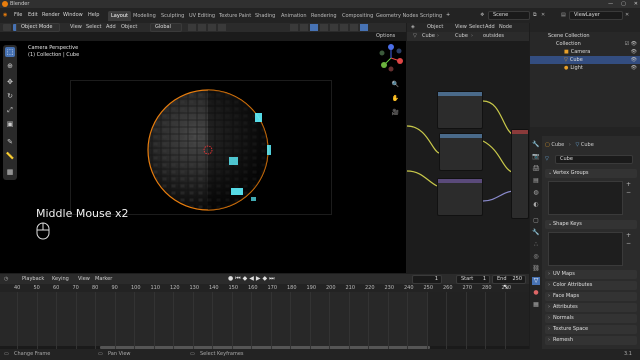 The height and width of the screenshot is (360, 640). Describe the element at coordinates (395, 98) in the screenshot. I see `pan-hand-icon: ✋` at that location.